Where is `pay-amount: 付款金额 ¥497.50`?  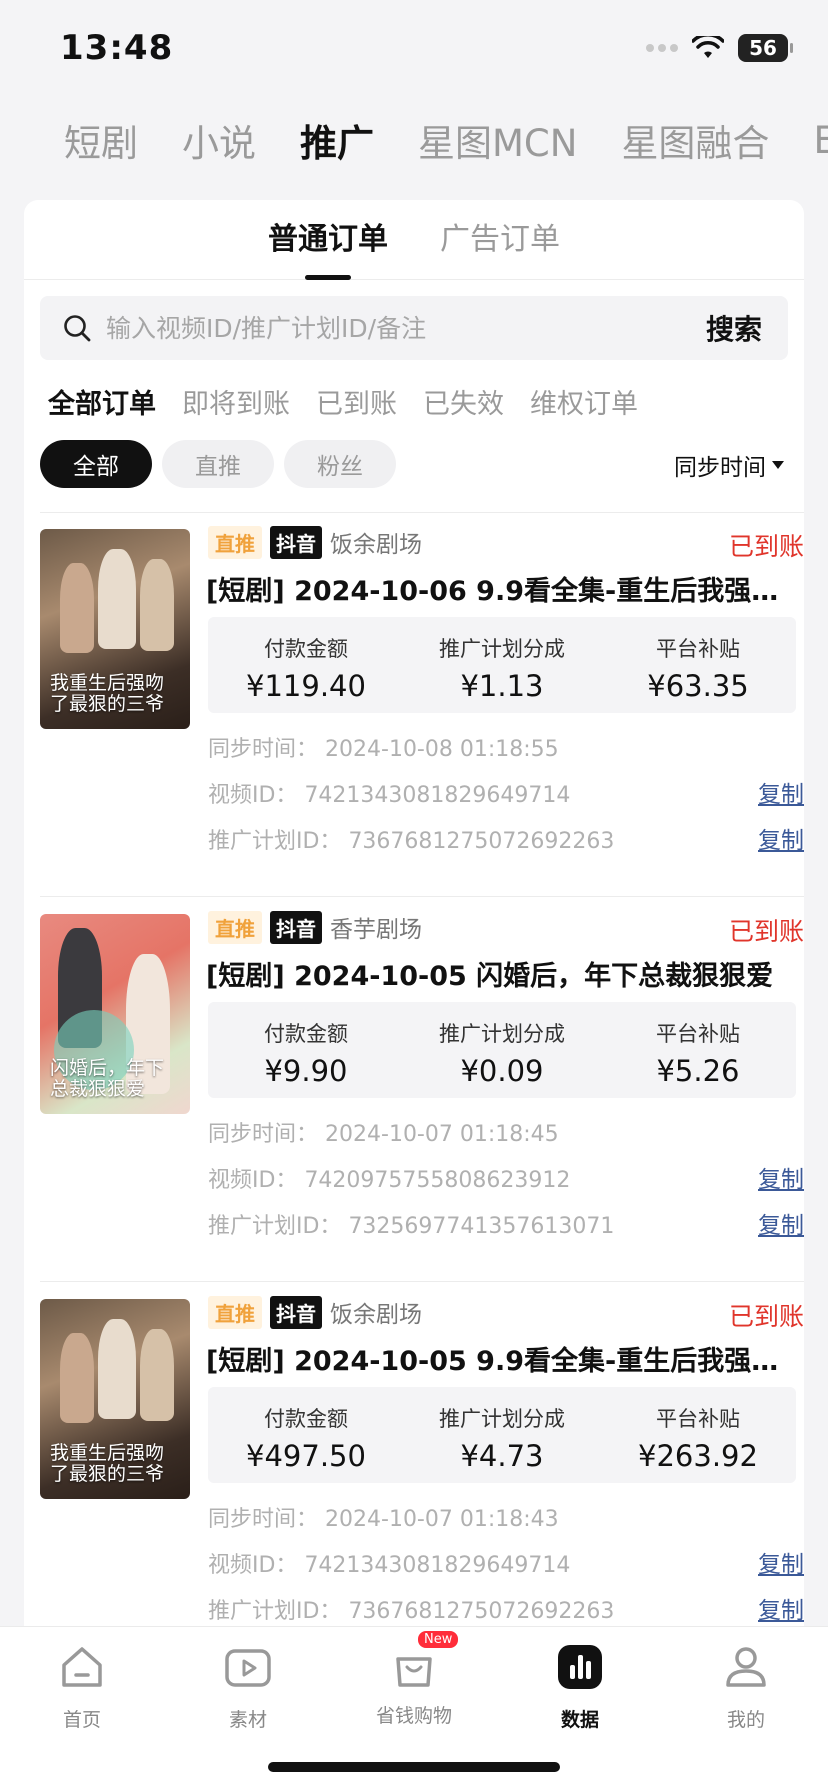
pay-amount: 付款金额 ¥497.50 is located at coordinates (306, 1440).